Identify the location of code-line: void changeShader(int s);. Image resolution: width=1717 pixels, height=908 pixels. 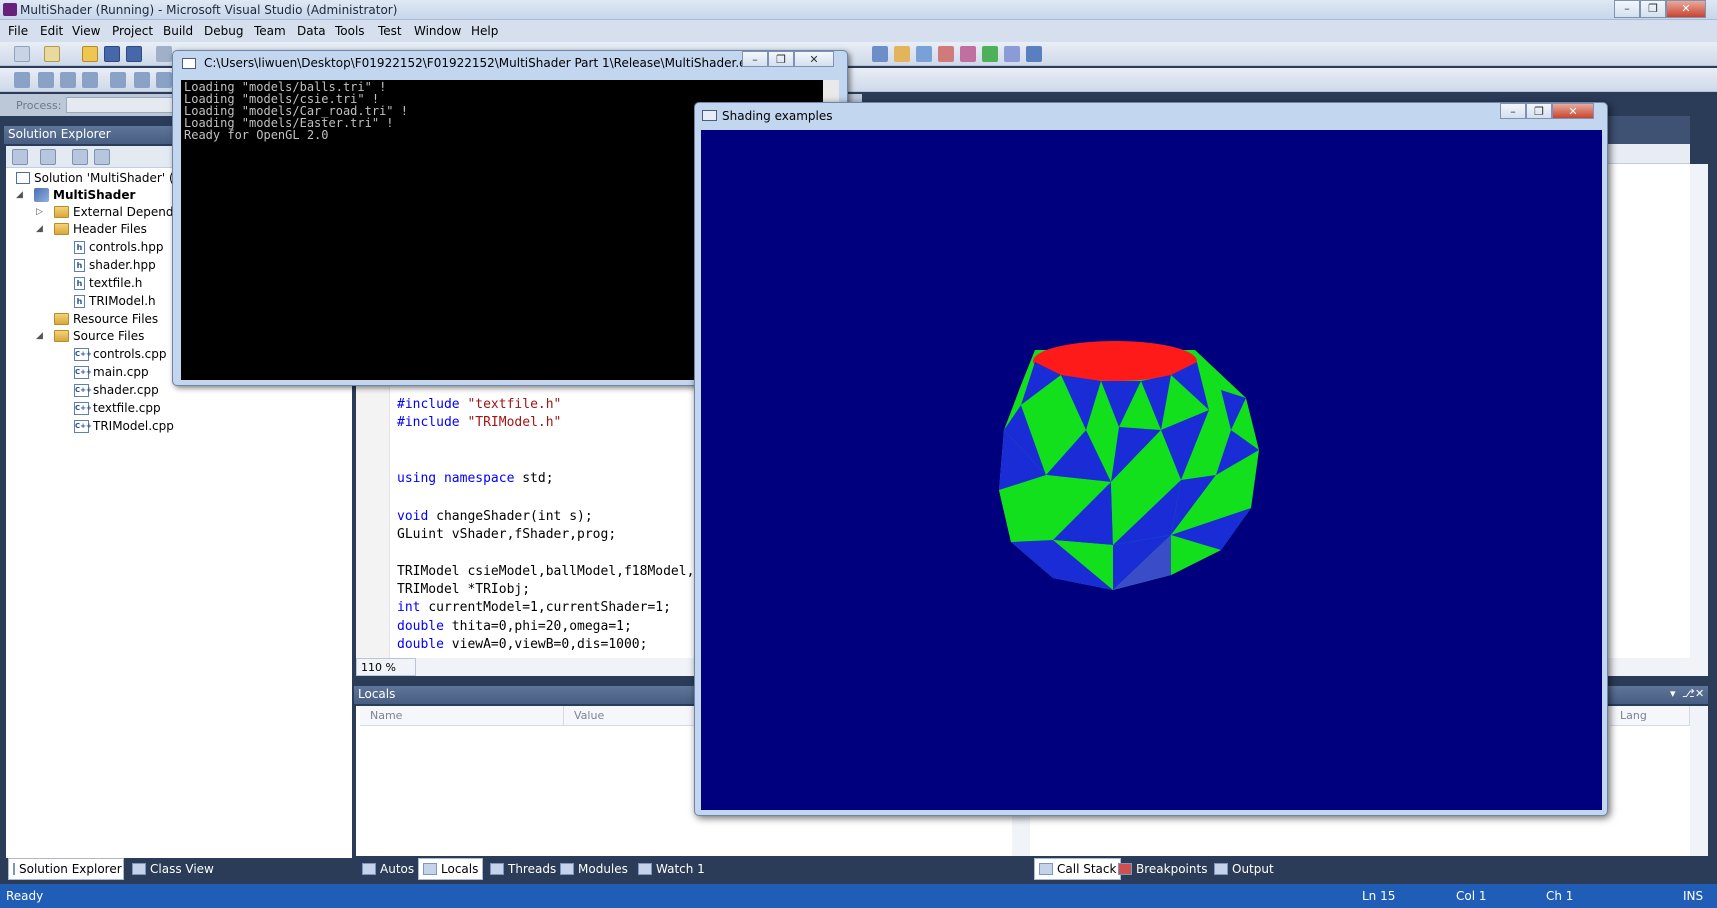
(495, 516).